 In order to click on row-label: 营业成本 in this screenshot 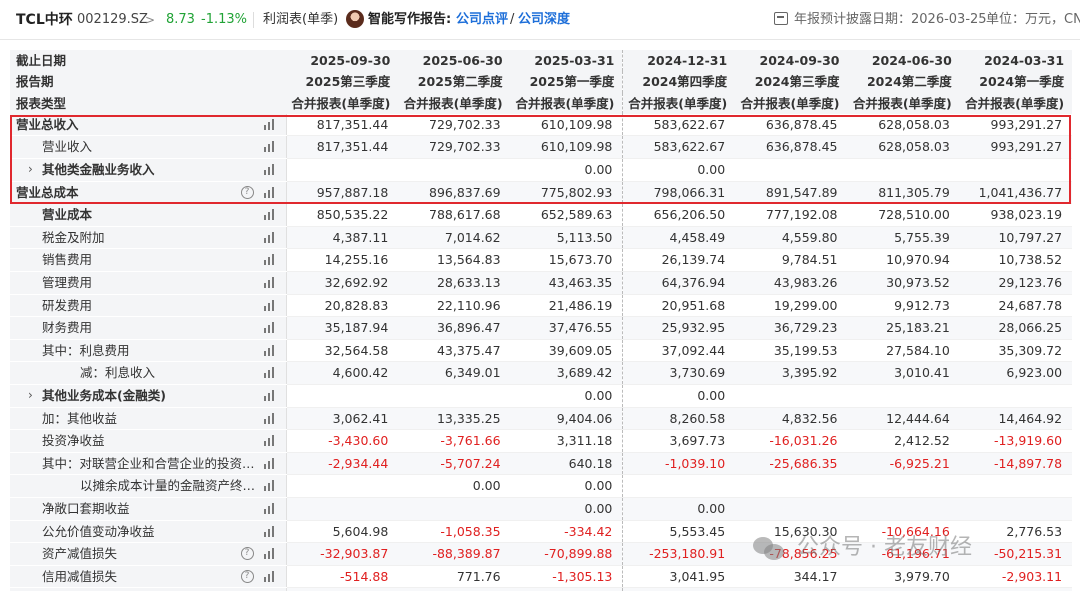, I will do `click(67, 215)`.